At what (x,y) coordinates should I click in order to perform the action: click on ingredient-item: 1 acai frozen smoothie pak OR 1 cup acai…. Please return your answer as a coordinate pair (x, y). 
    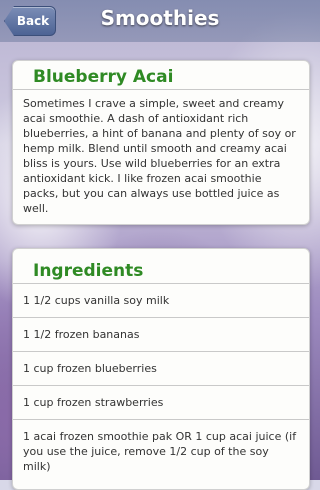
    Looking at the image, I should click on (161, 451).